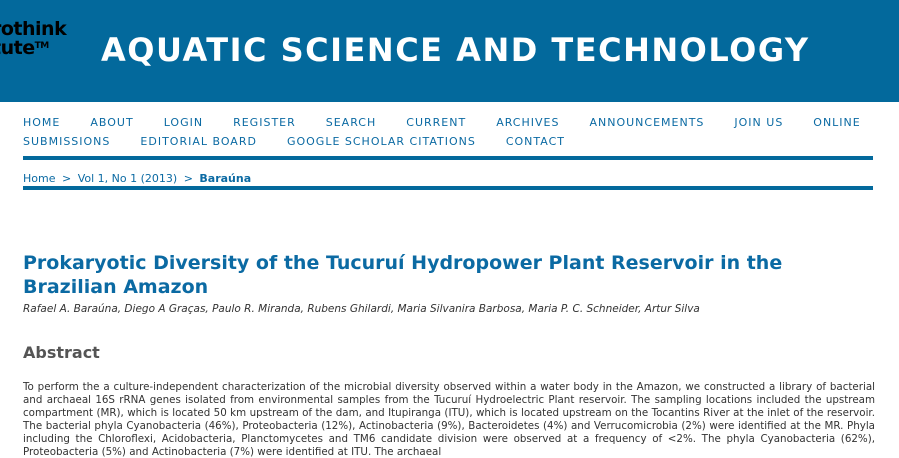 Image resolution: width=899 pixels, height=458 pixels. What do you see at coordinates (198, 141) in the screenshot?
I see `nav-editorial-board: EDITORIAL BOARD` at bounding box center [198, 141].